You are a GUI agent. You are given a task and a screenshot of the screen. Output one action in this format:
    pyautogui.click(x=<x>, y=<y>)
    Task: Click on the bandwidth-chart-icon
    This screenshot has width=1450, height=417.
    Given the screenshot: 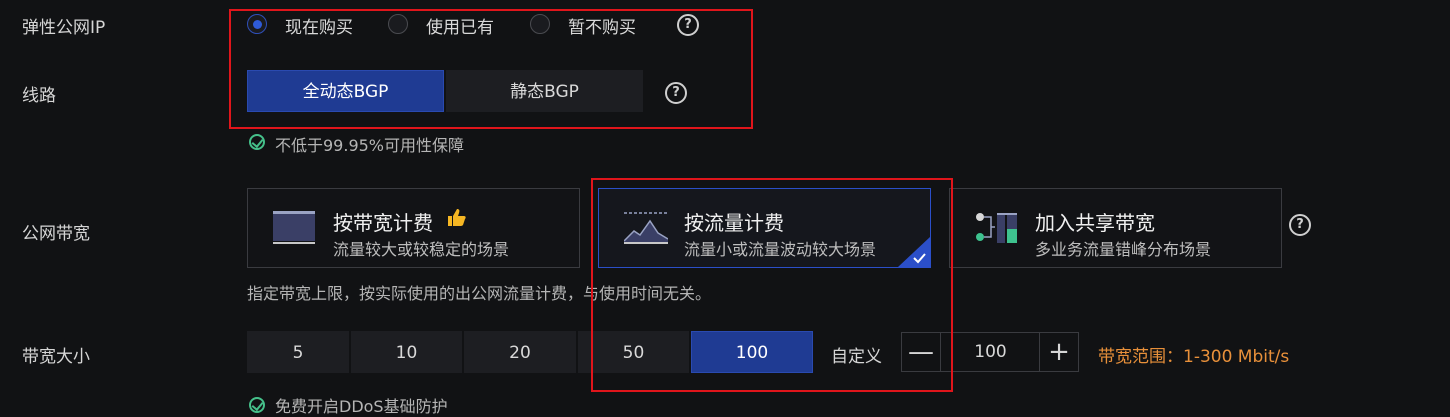 What is the action you would take?
    pyautogui.click(x=294, y=227)
    